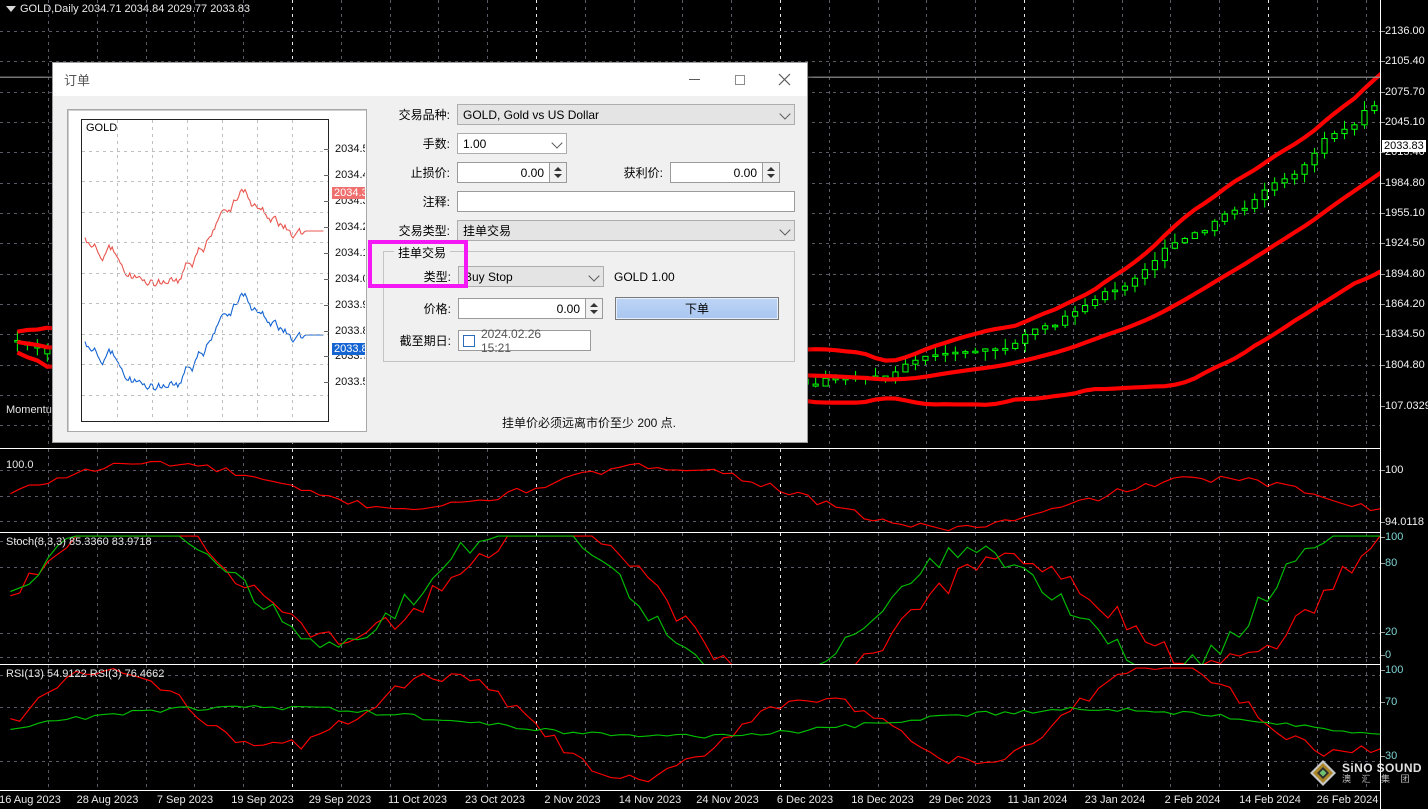 The width and height of the screenshot is (1428, 809). What do you see at coordinates (643, 173) in the screenshot?
I see `takeprofit-label: 获利价:` at bounding box center [643, 173].